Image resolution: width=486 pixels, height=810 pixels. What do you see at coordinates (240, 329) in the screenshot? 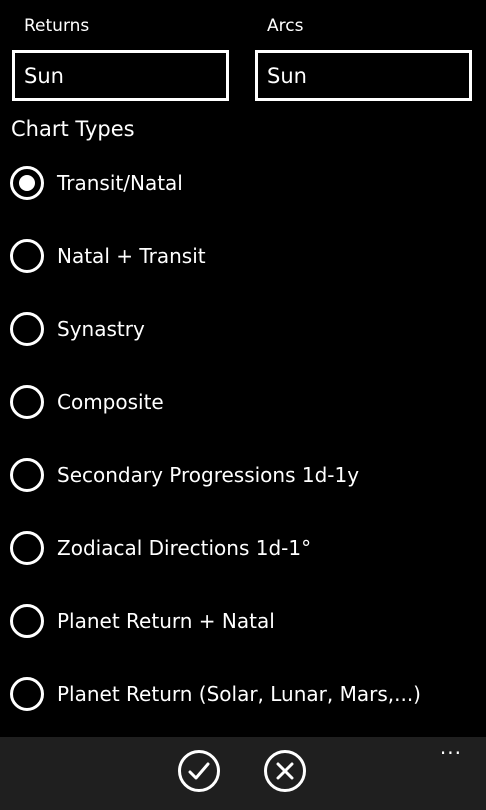
I see `radio-synastry: Synastry` at bounding box center [240, 329].